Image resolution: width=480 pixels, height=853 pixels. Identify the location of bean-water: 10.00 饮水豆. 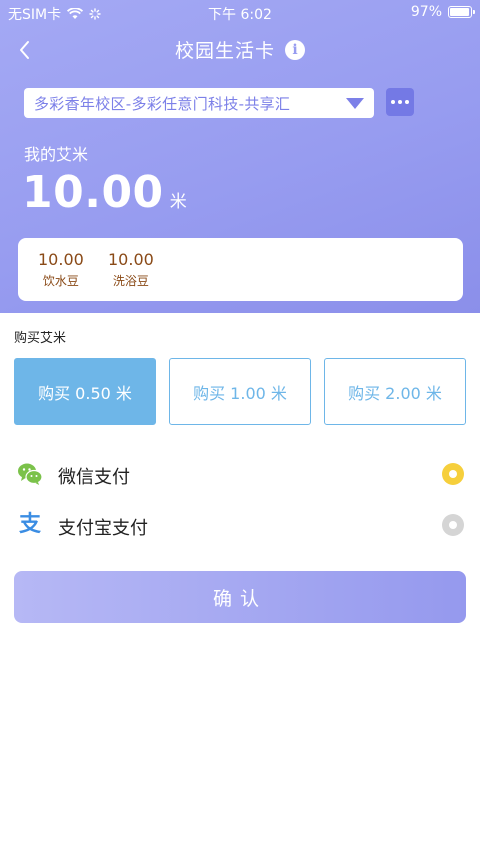
(61, 269).